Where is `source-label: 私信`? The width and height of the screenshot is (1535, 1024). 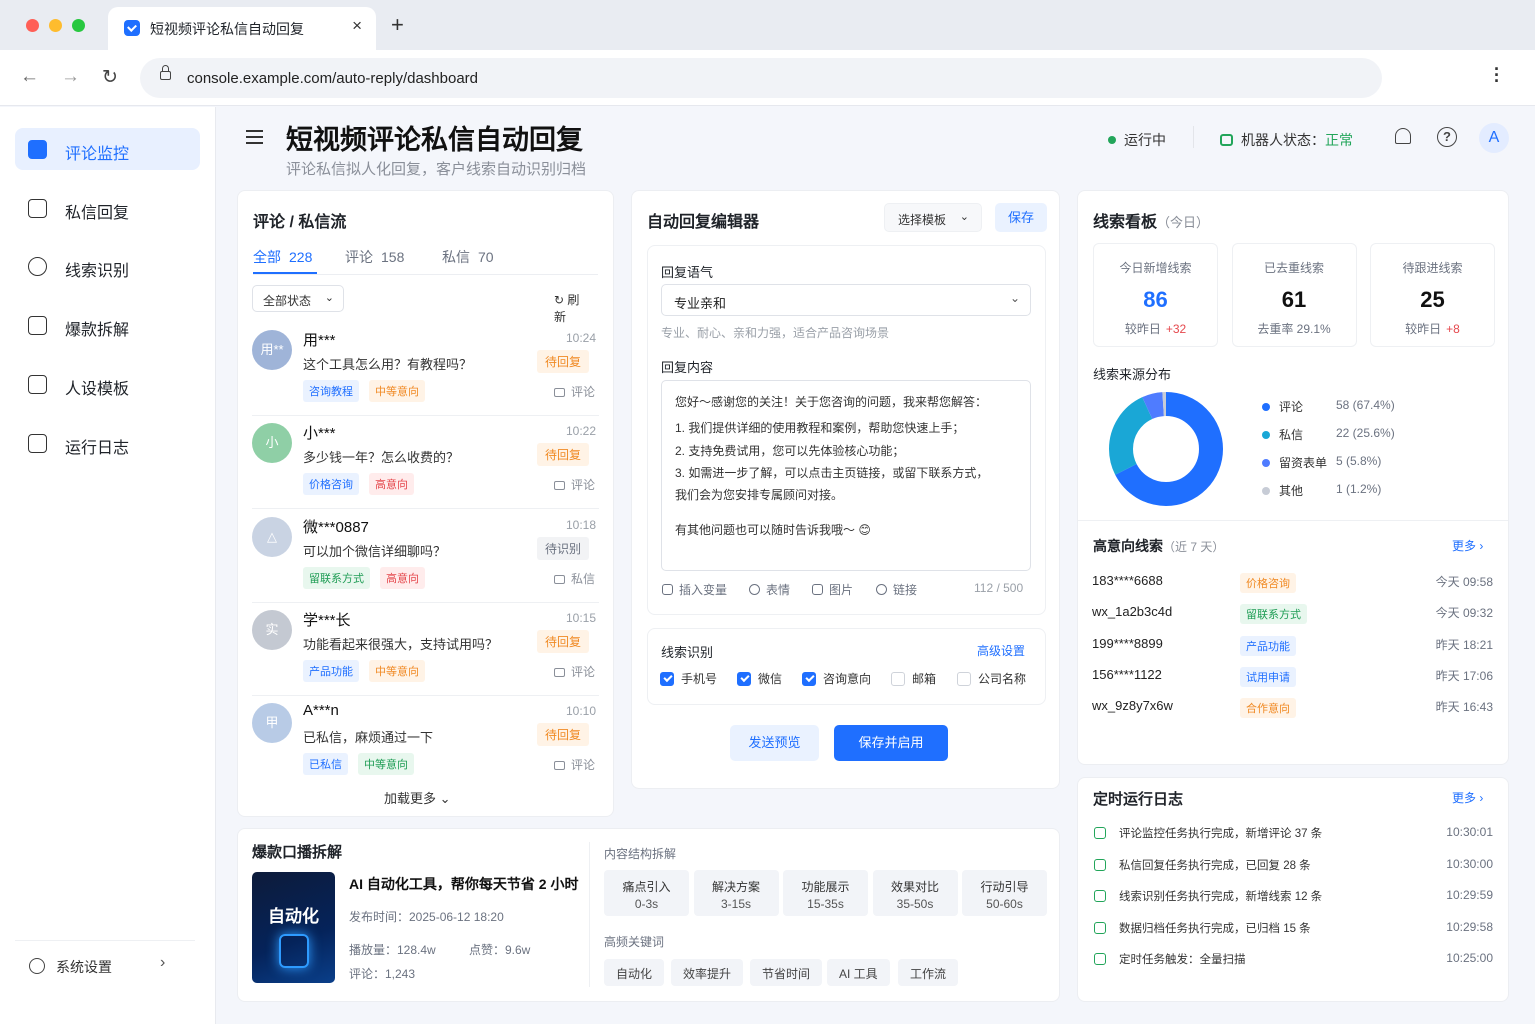 source-label: 私信 is located at coordinates (582, 578).